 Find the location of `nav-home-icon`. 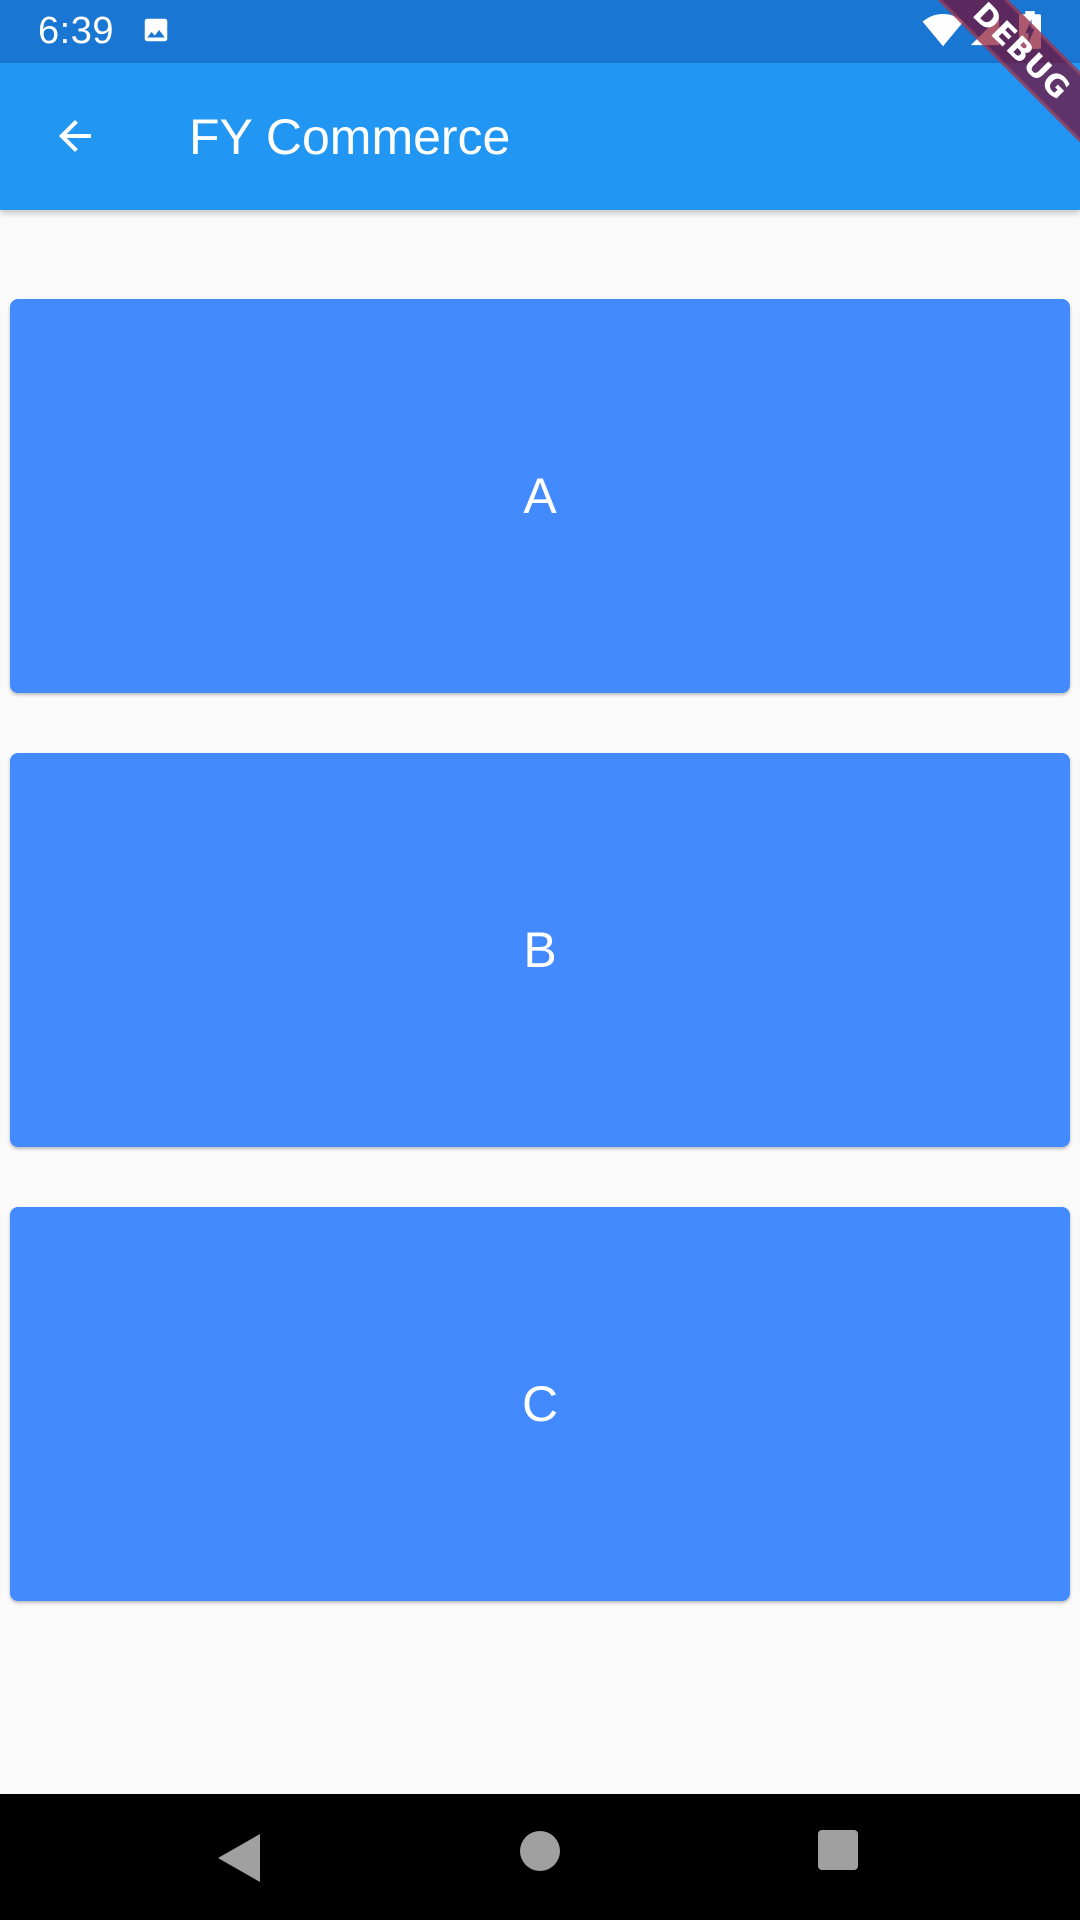

nav-home-icon is located at coordinates (540, 1851).